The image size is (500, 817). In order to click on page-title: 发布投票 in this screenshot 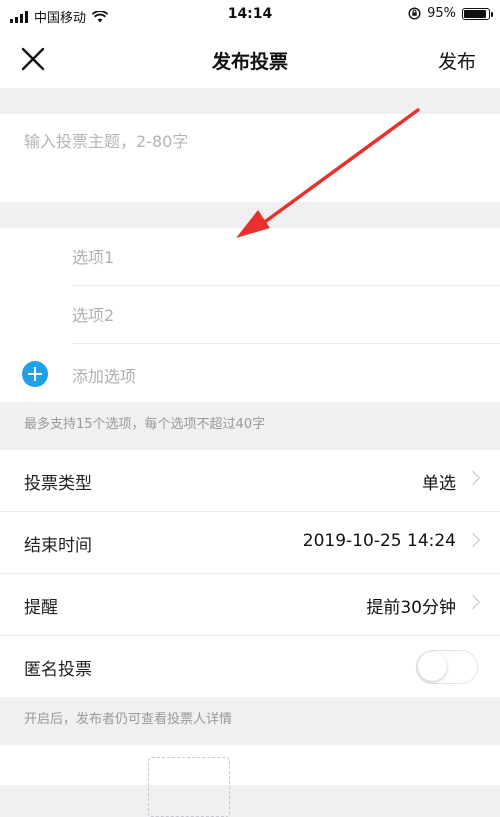, I will do `click(249, 62)`.